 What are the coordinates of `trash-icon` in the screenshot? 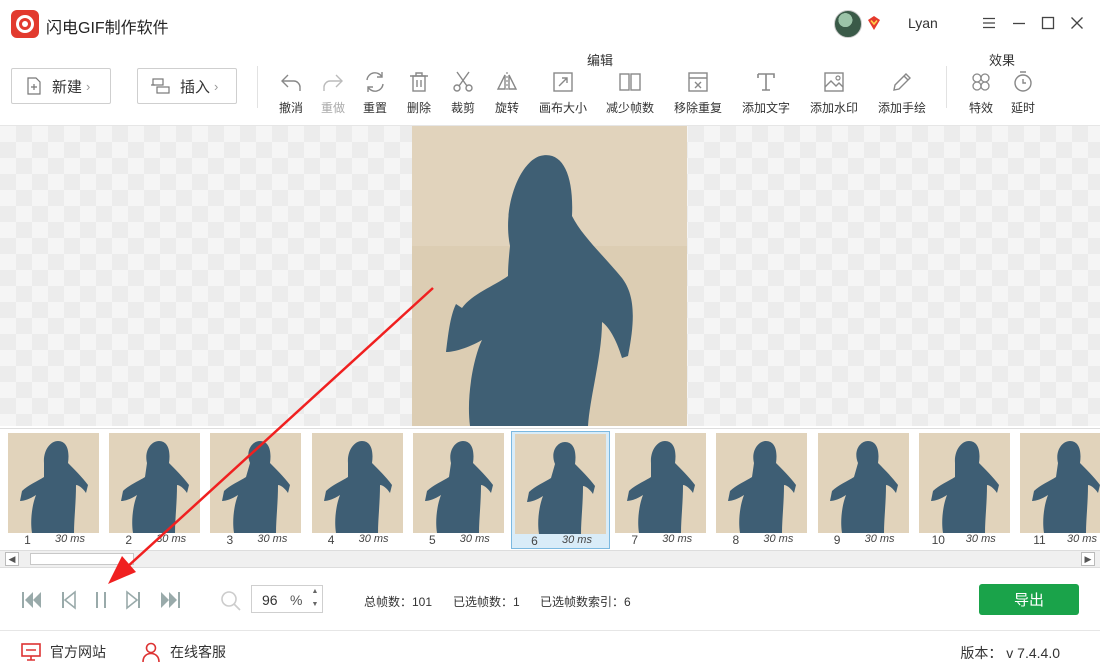 It's located at (419, 82).